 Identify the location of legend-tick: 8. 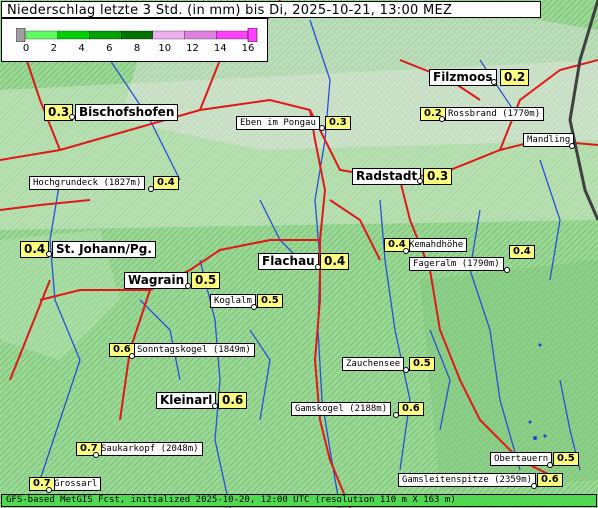
(137, 48).